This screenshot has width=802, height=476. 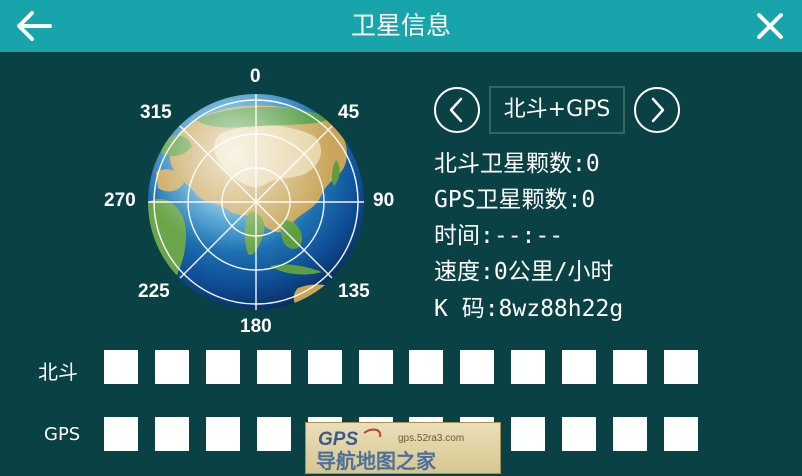 What do you see at coordinates (354, 291) in the screenshot?
I see `bearing-135-label: 135` at bounding box center [354, 291].